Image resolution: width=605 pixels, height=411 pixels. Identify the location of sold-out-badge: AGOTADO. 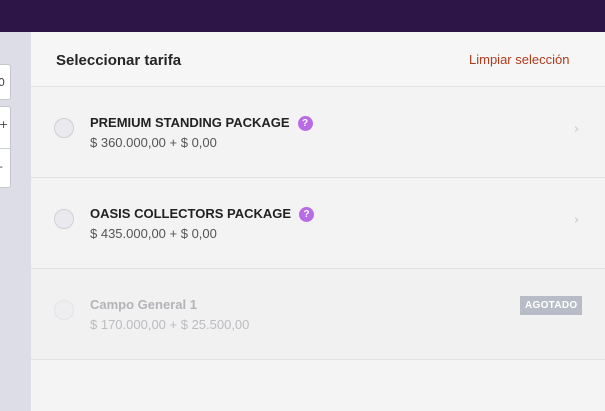
(551, 305).